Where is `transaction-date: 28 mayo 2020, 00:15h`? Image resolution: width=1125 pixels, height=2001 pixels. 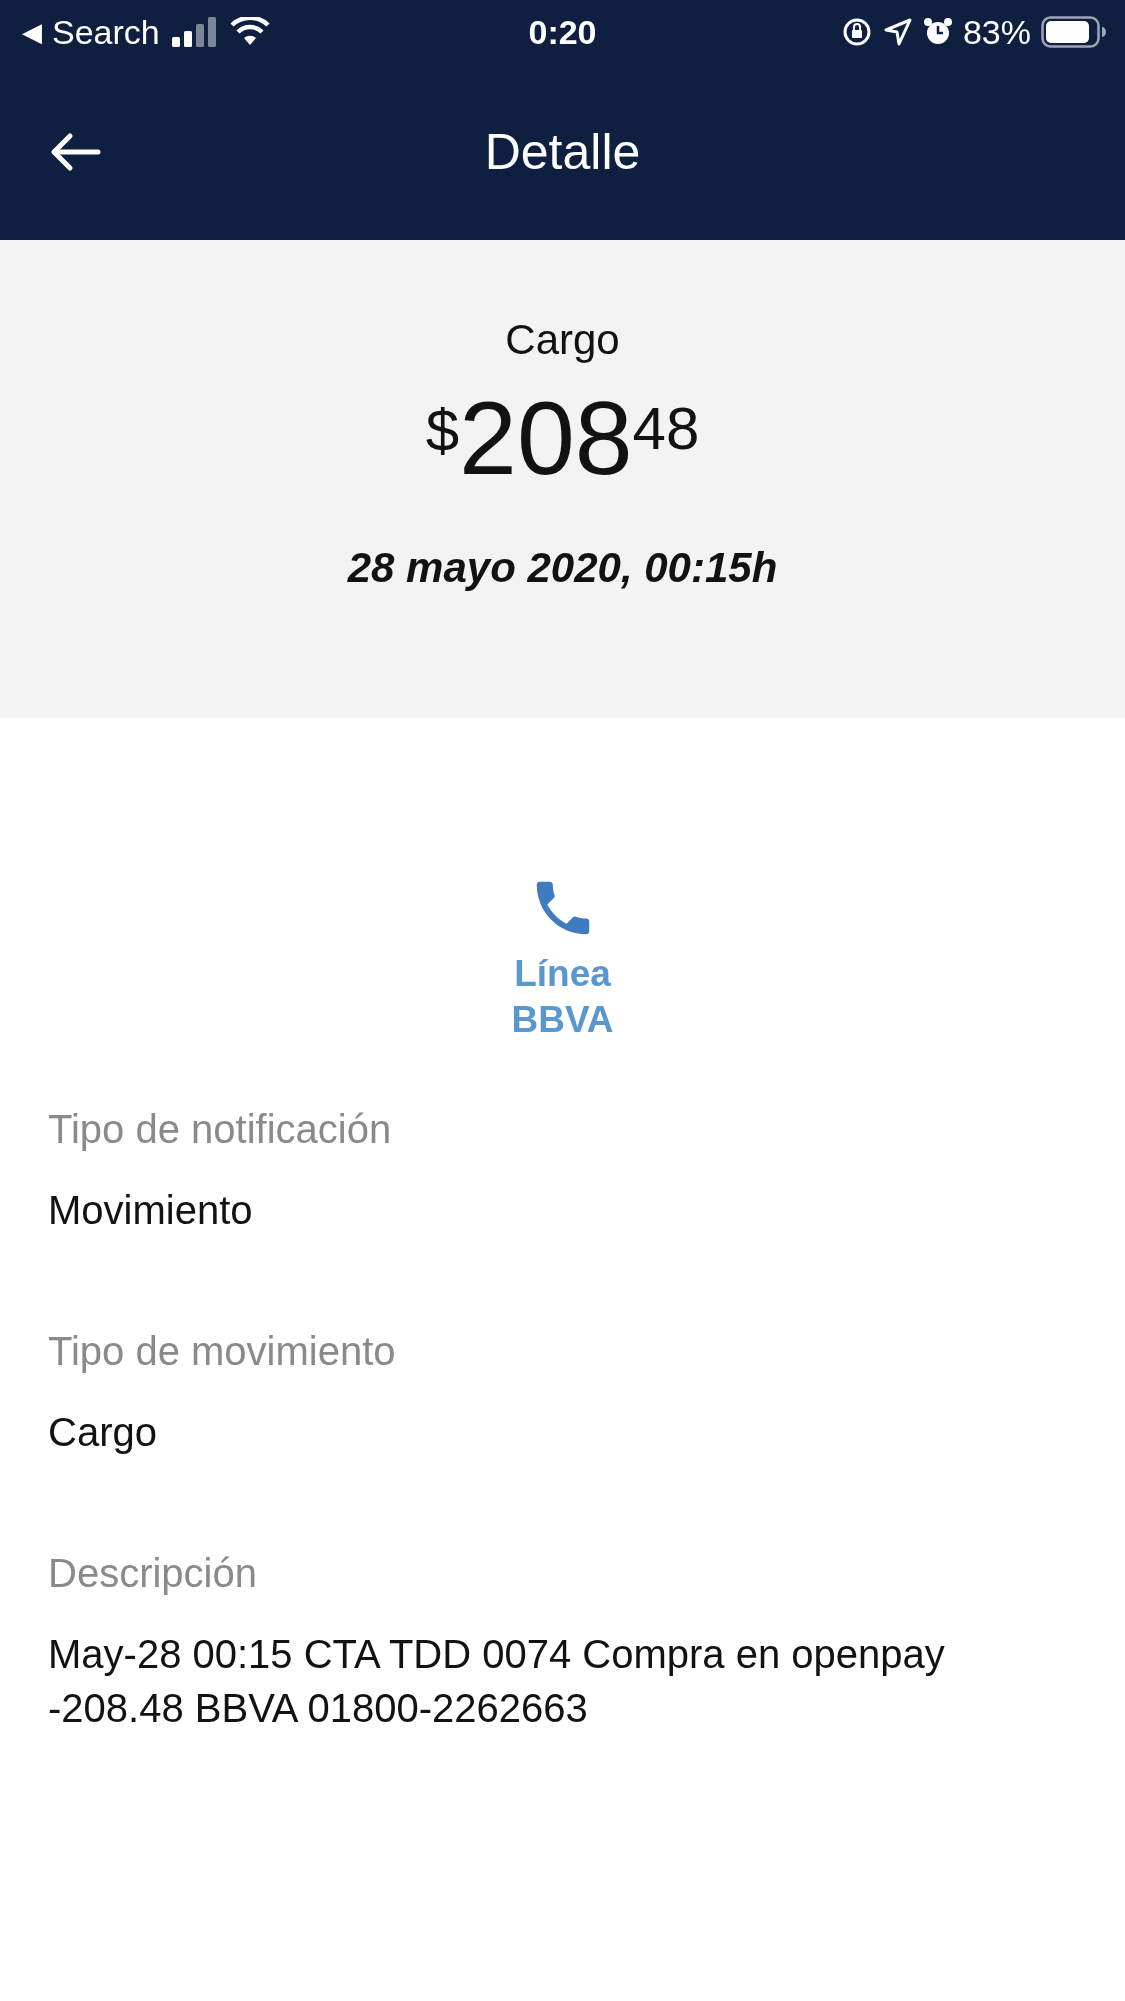 transaction-date: 28 mayo 2020, 00:15h is located at coordinates (562, 568).